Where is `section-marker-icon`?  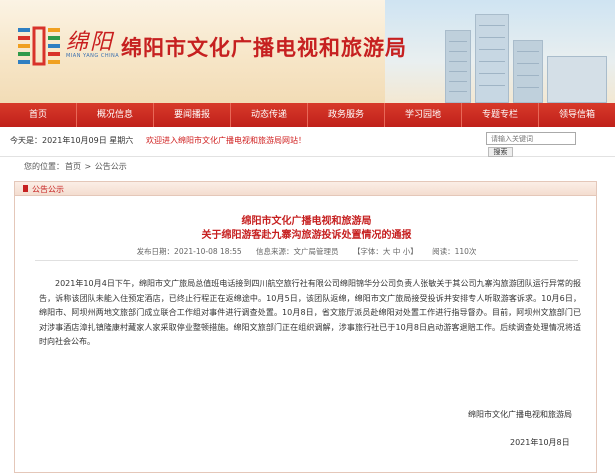
section-marker-icon is located at coordinates (25, 188).